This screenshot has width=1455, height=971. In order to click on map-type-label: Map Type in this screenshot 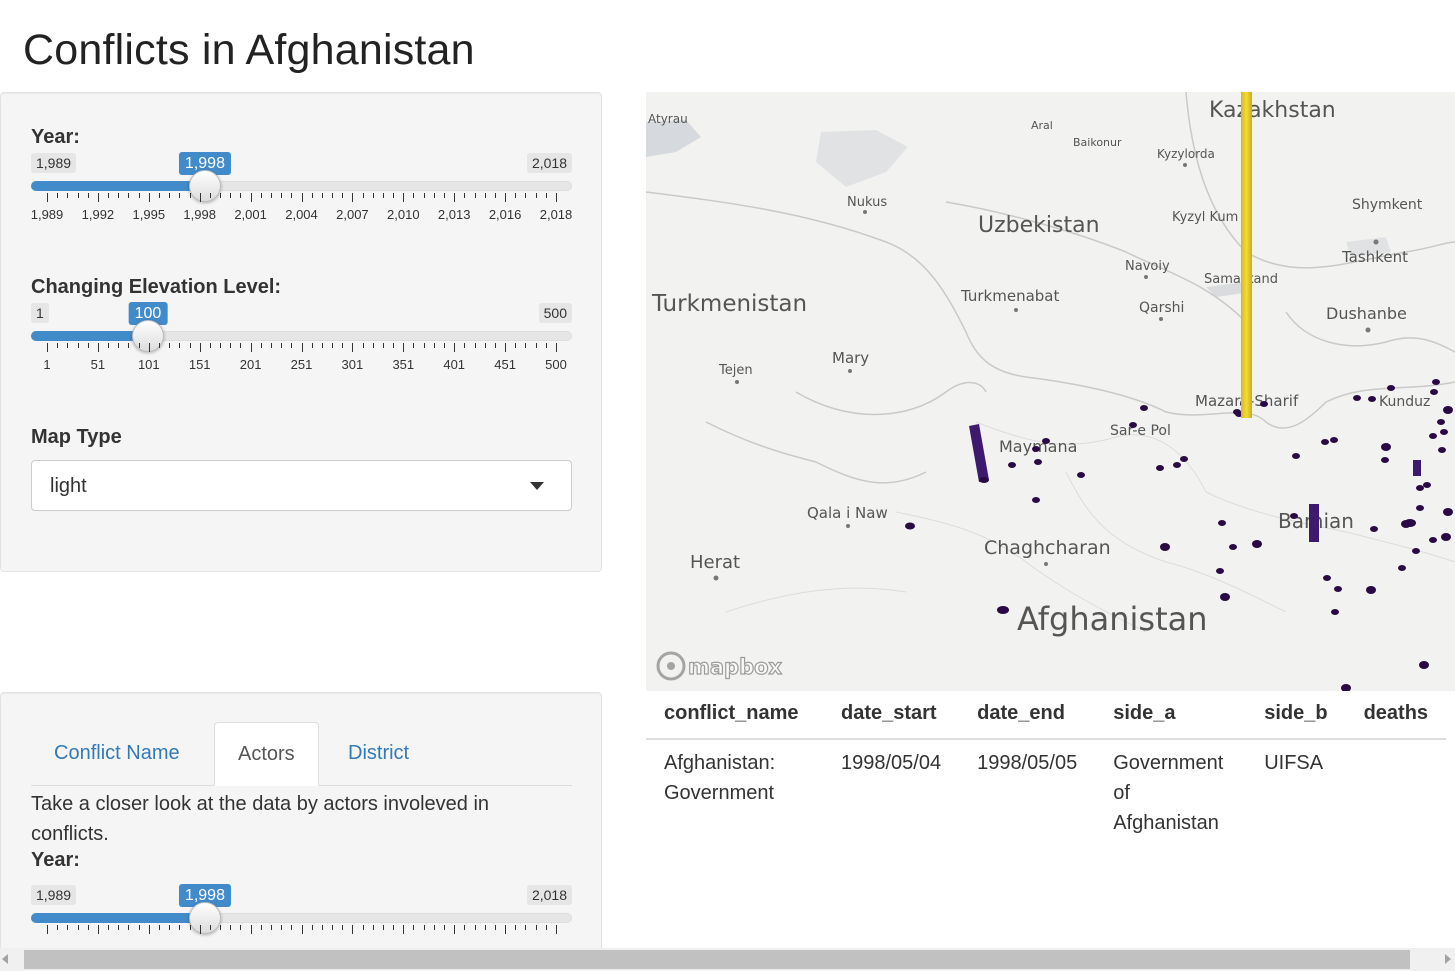, I will do `click(76, 437)`.